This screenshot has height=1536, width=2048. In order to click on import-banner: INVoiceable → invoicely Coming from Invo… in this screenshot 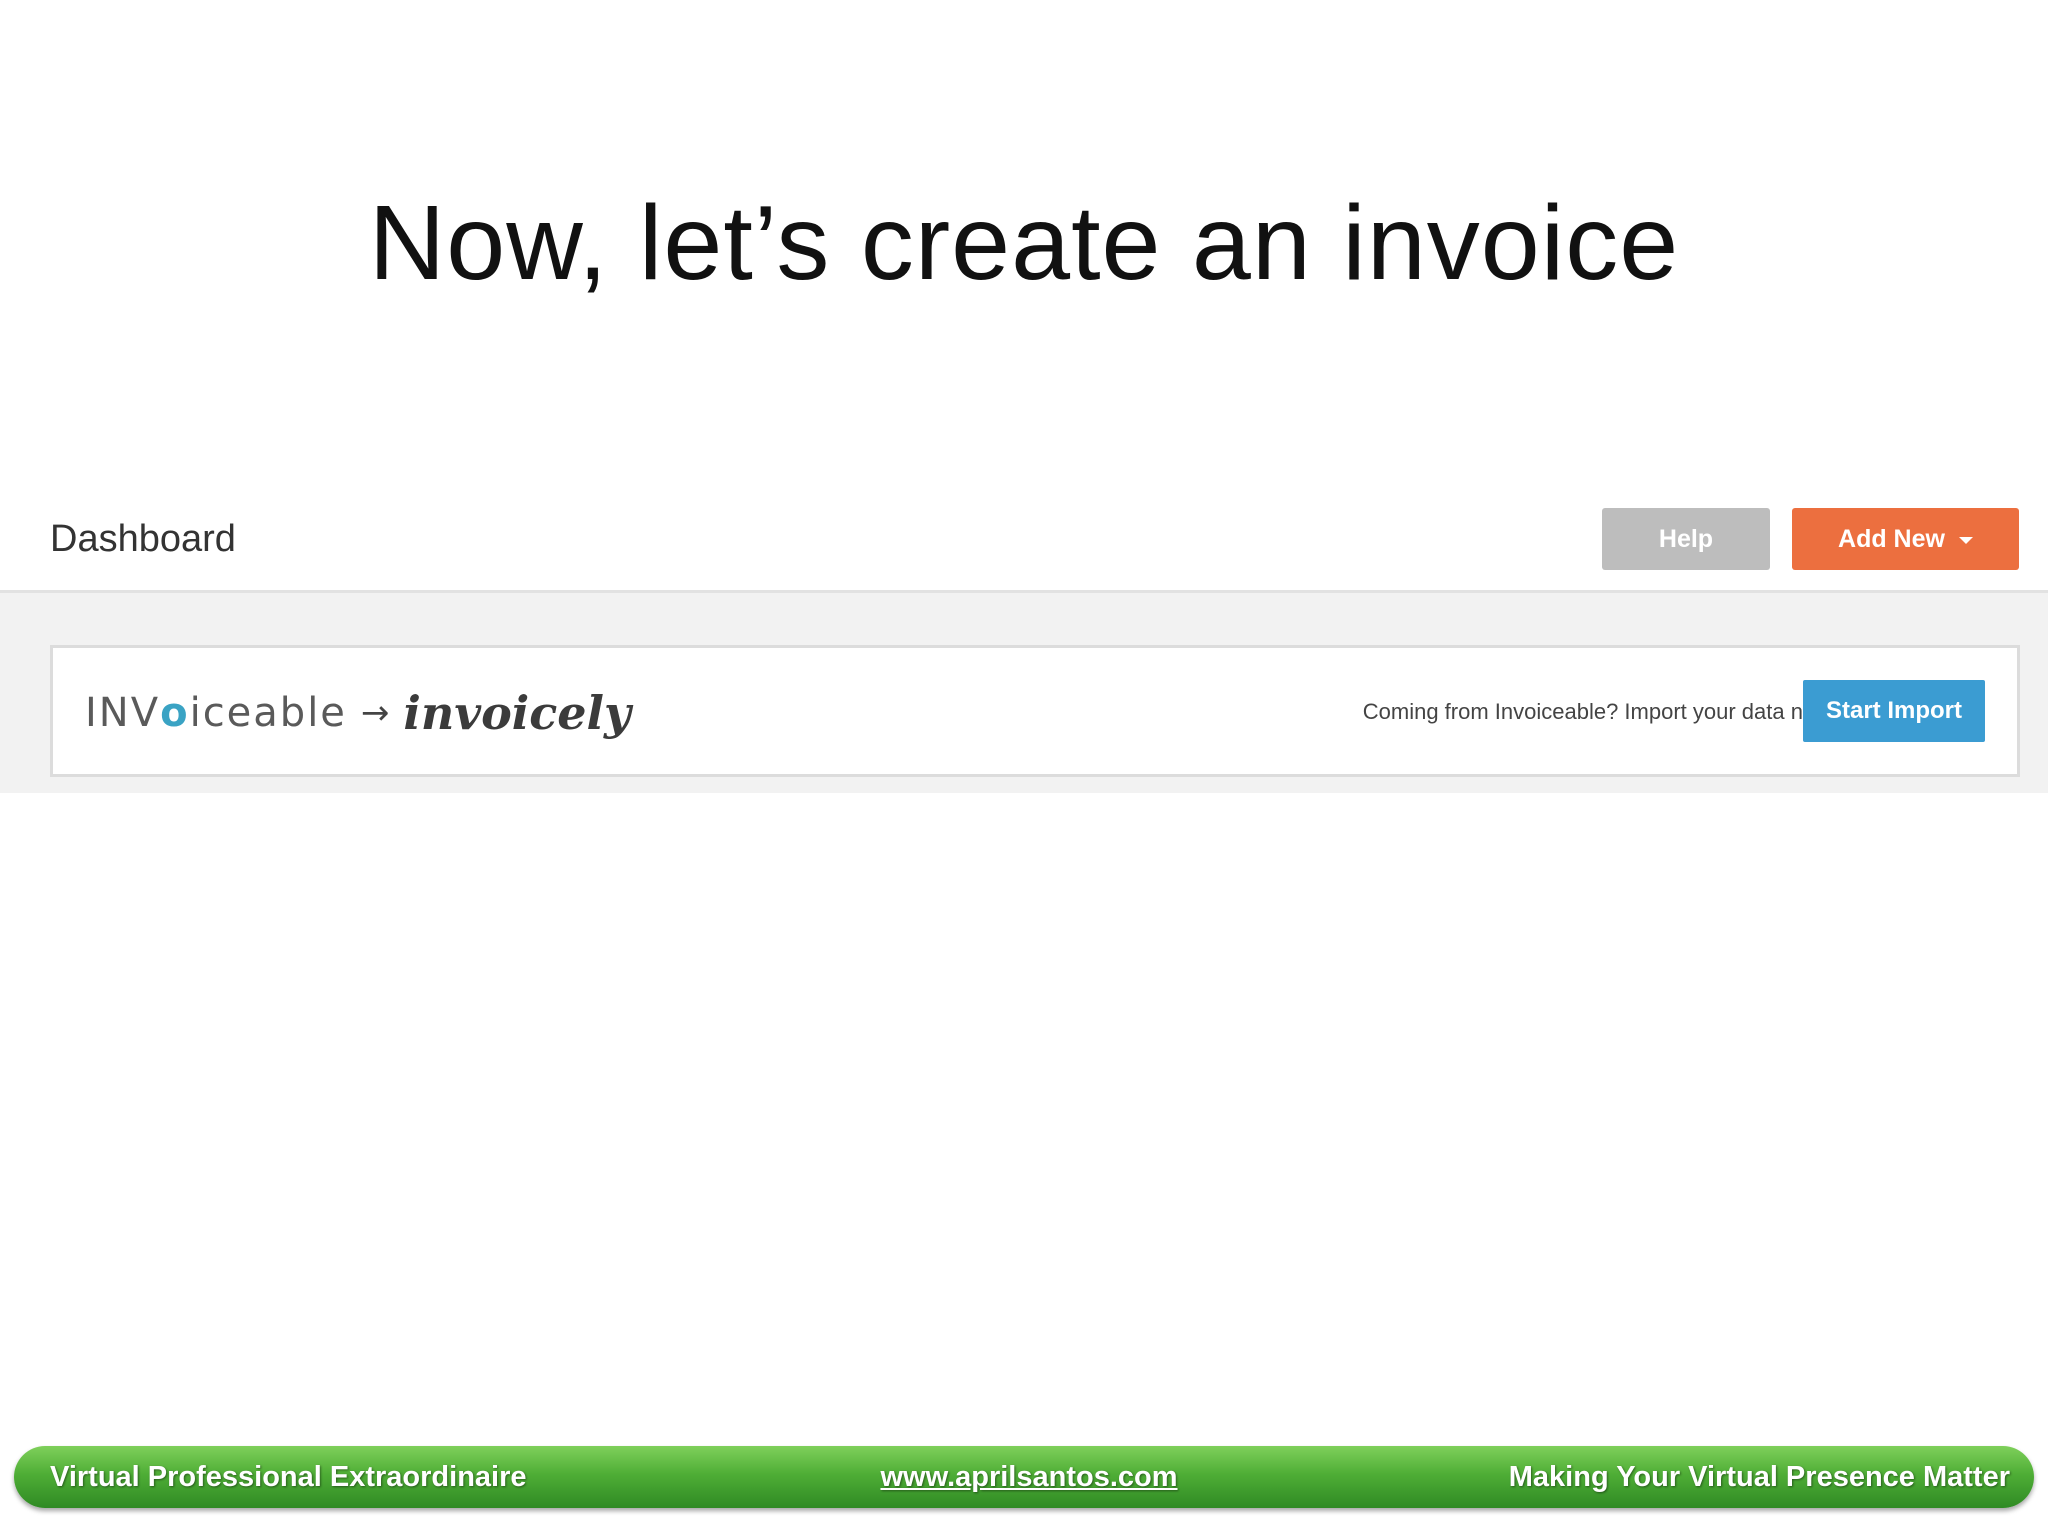, I will do `click(1035, 711)`.